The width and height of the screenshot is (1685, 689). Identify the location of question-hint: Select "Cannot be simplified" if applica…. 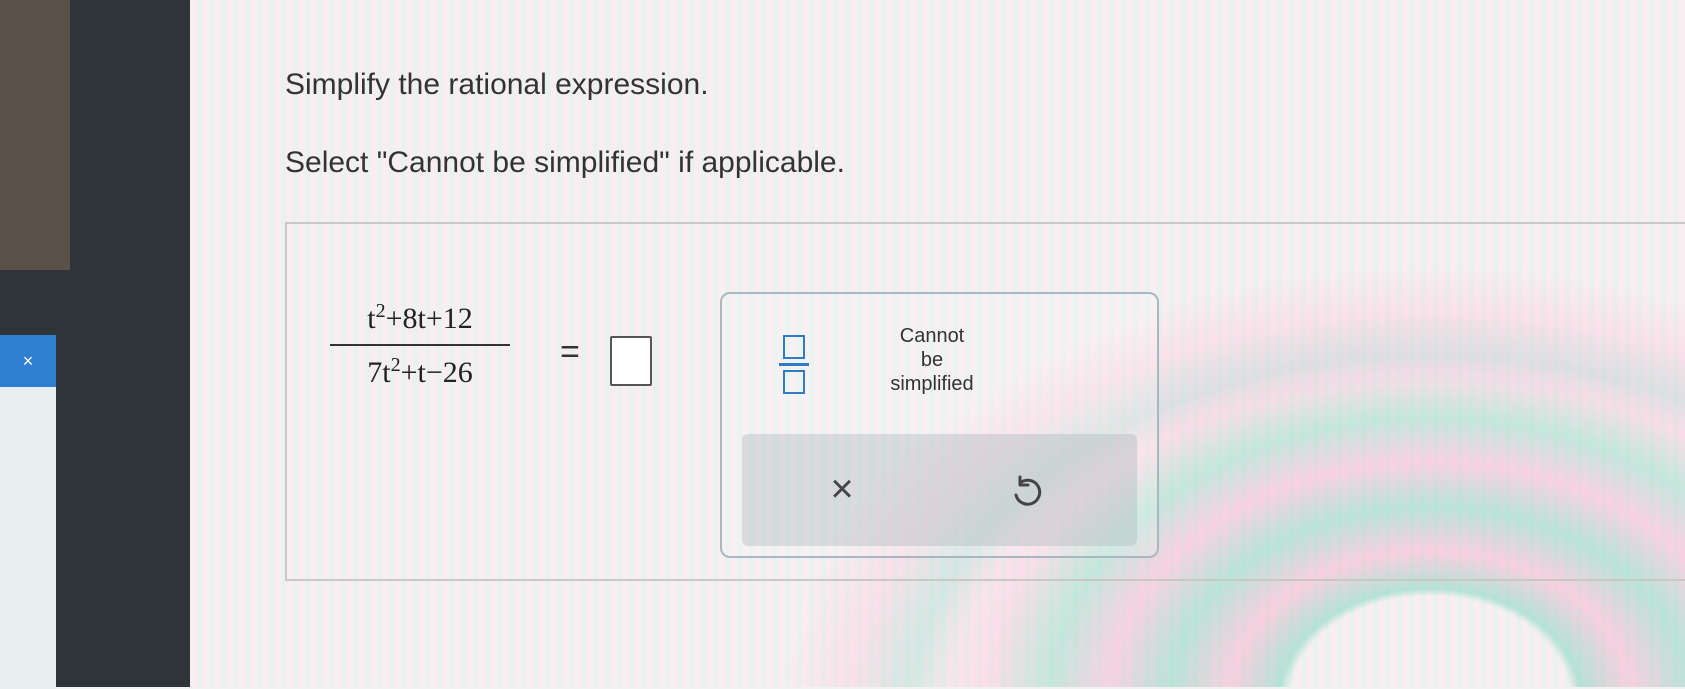
(565, 162).